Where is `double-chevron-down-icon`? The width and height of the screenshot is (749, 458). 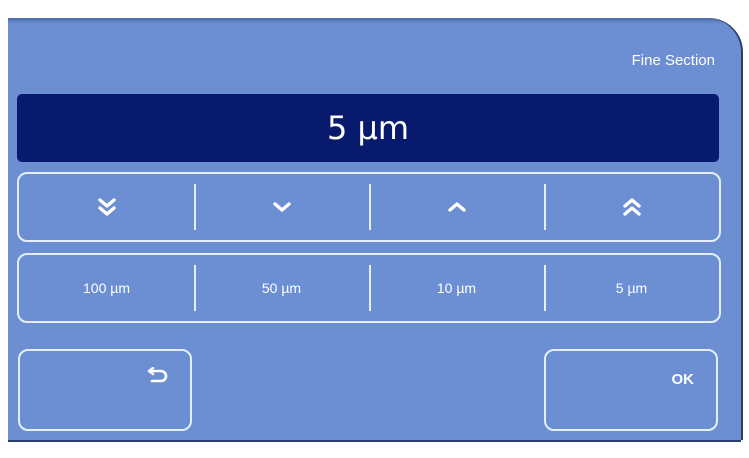 double-chevron-down-icon is located at coordinates (106, 207).